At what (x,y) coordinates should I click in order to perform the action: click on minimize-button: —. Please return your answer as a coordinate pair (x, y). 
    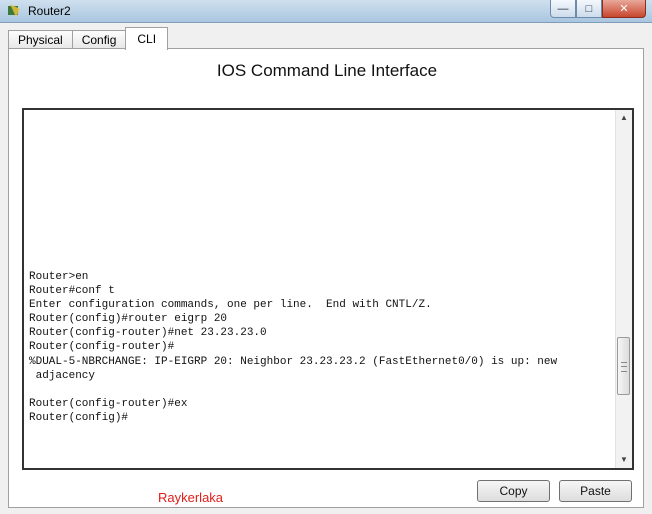
    Looking at the image, I should click on (563, 9).